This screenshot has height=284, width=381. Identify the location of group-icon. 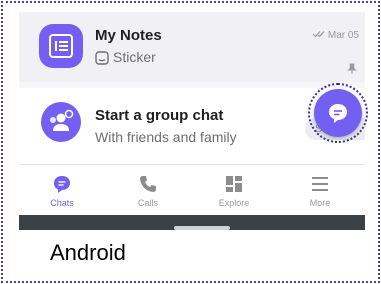
(62, 120).